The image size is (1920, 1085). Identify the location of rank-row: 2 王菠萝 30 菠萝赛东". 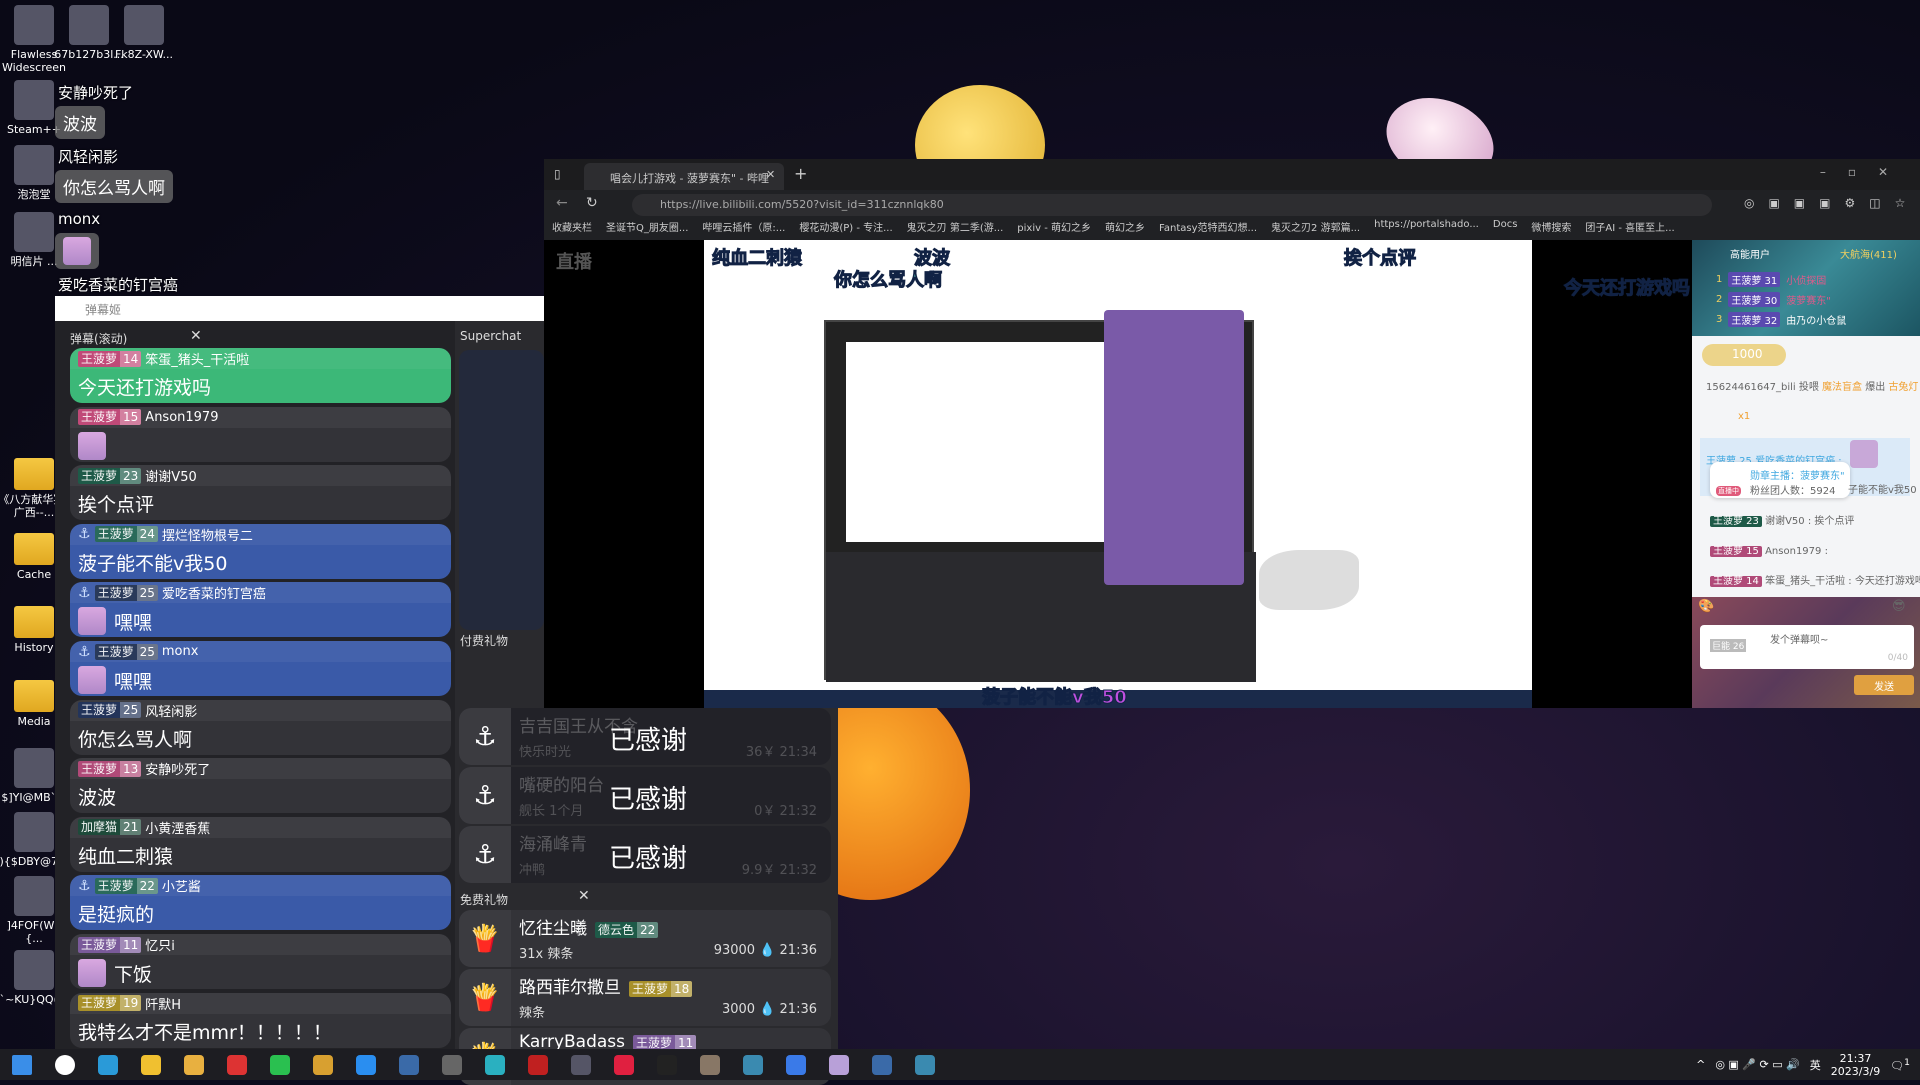
(1773, 299).